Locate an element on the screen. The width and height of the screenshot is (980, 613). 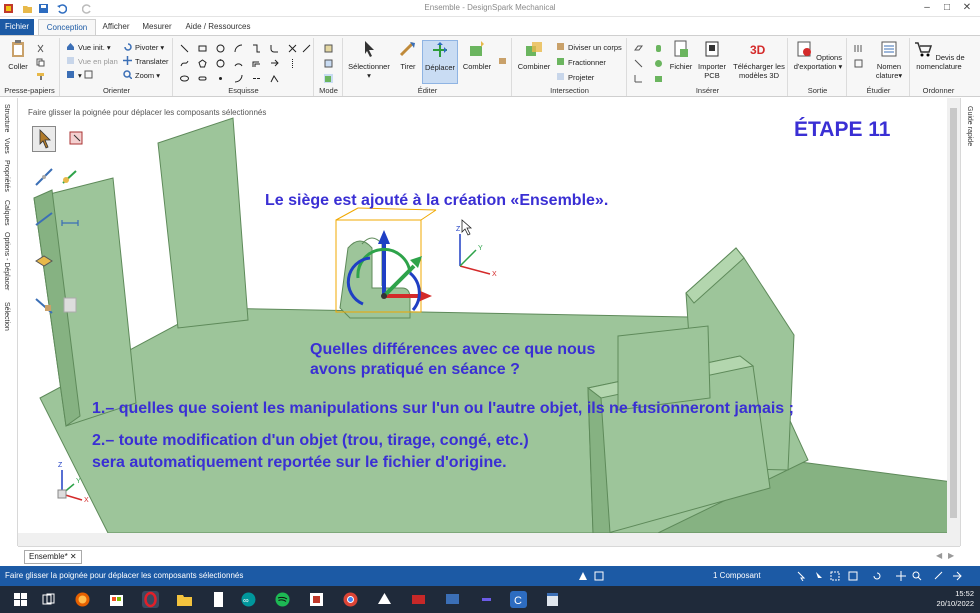
tool-orient is located at coordinates (44, 219).